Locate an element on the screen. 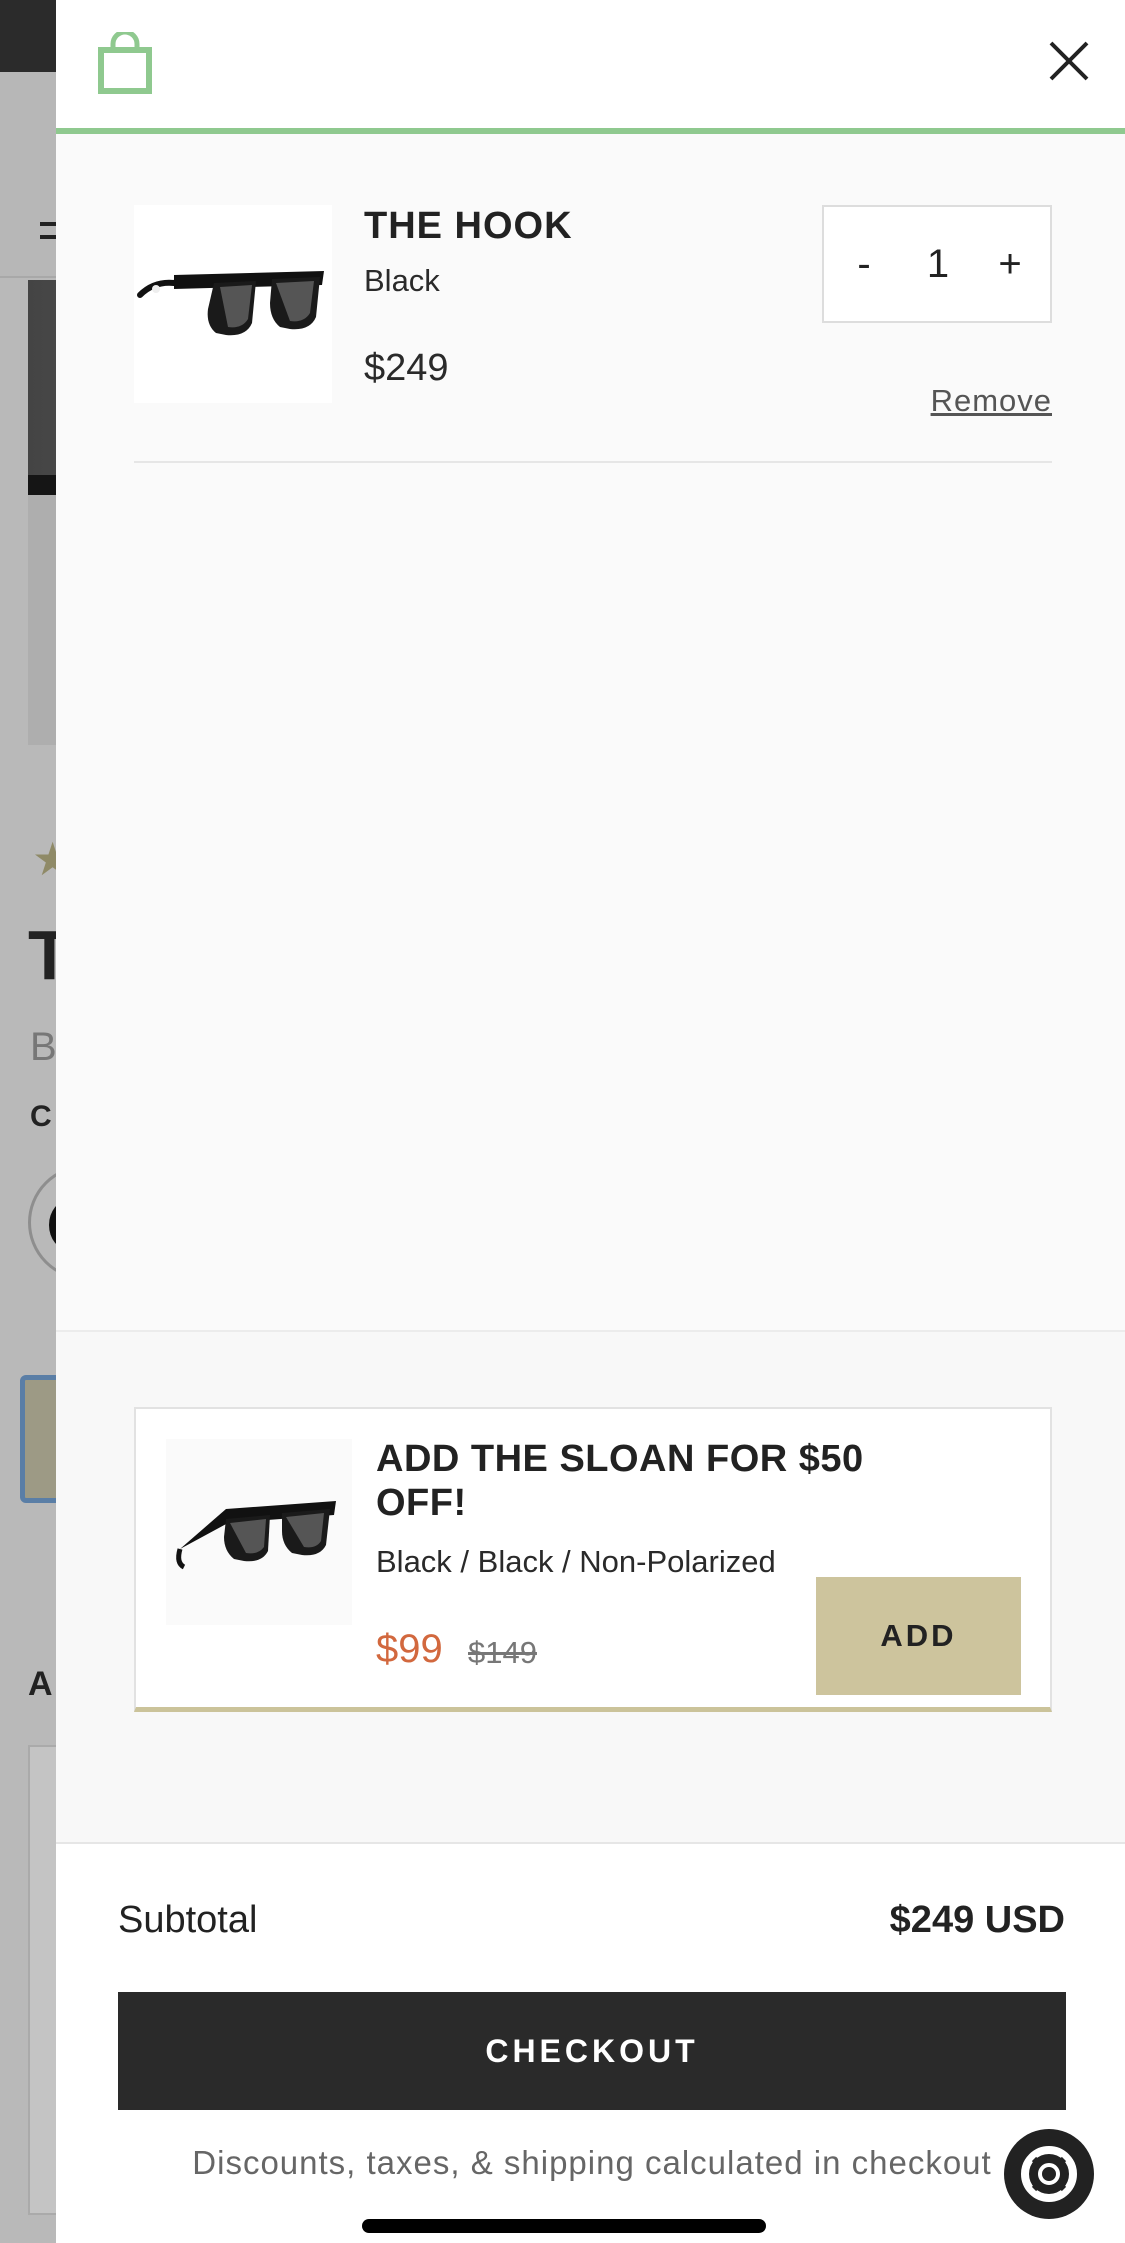  upsell-product-image is located at coordinates (259, 1532).